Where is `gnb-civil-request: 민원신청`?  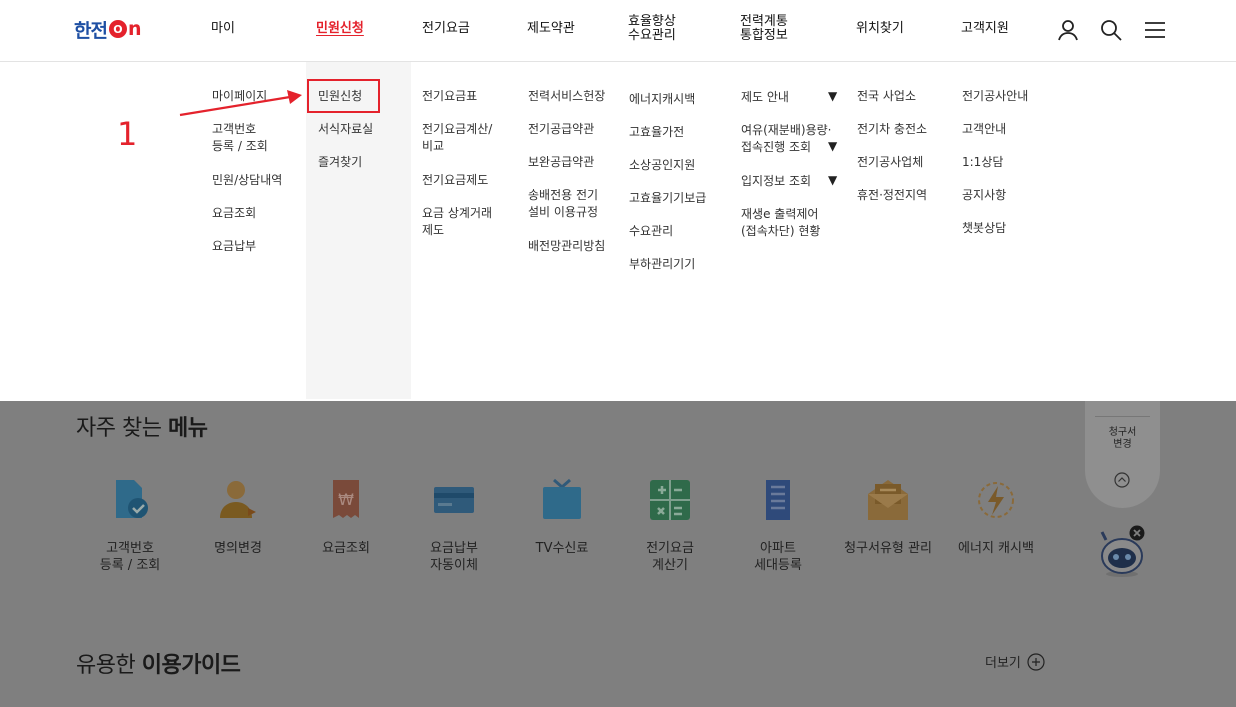 gnb-civil-request: 민원신청 is located at coordinates (340, 29).